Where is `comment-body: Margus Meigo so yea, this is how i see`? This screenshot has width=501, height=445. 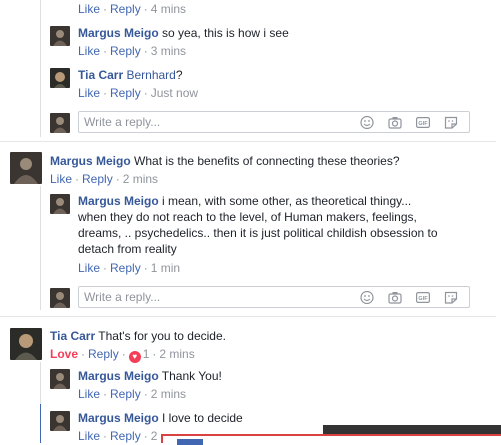 comment-body: Margus Meigo so yea, this is how i see is located at coordinates (183, 33).